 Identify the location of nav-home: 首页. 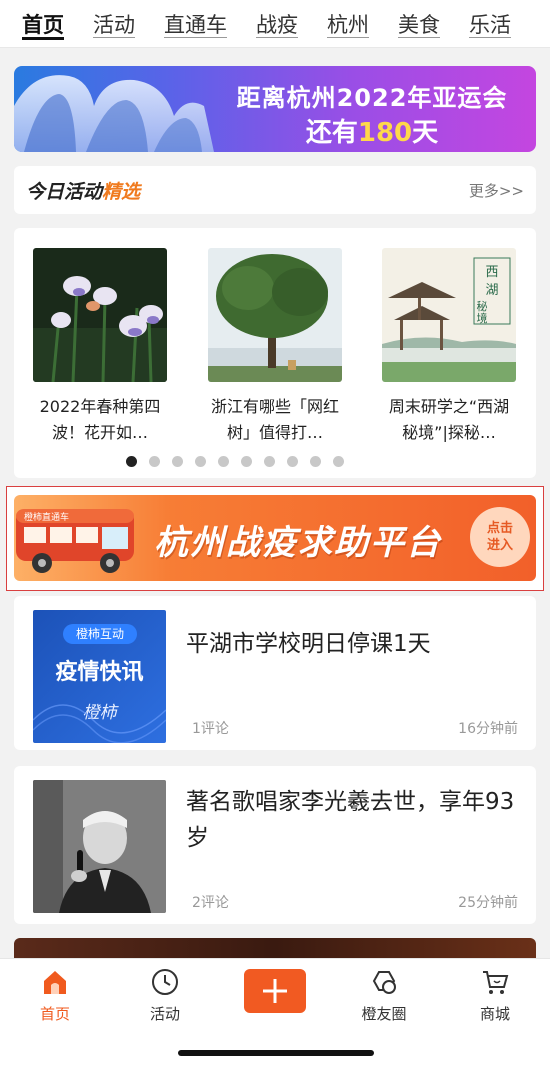
(55, 995).